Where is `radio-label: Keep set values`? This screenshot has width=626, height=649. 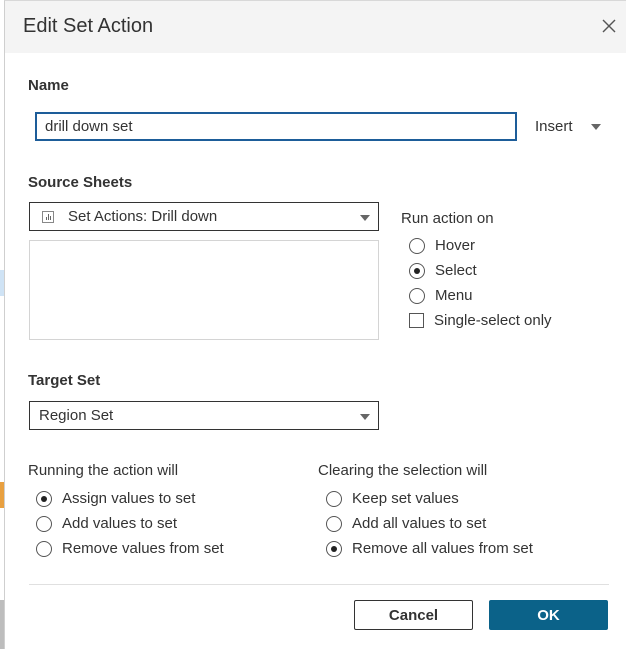
radio-label: Keep set values is located at coordinates (405, 498).